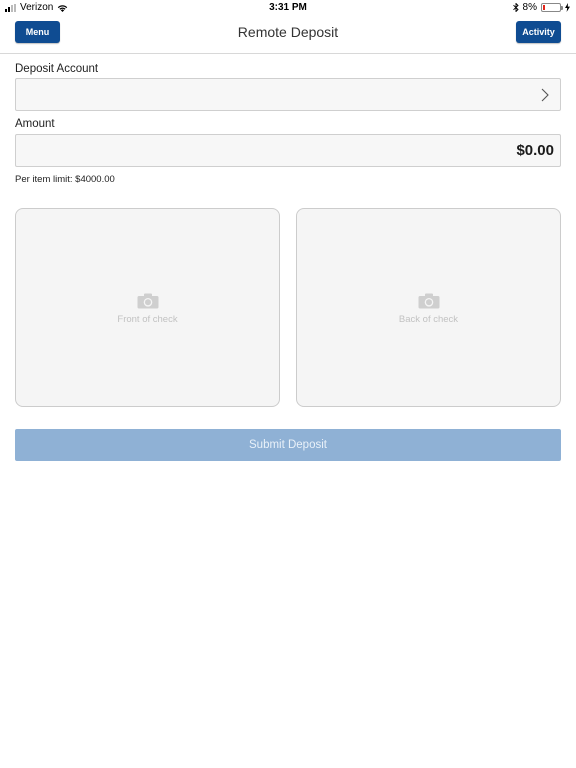 This screenshot has height=768, width=576. I want to click on status-bar: Verizon 3:31 PM 8%, so click(288, 8).